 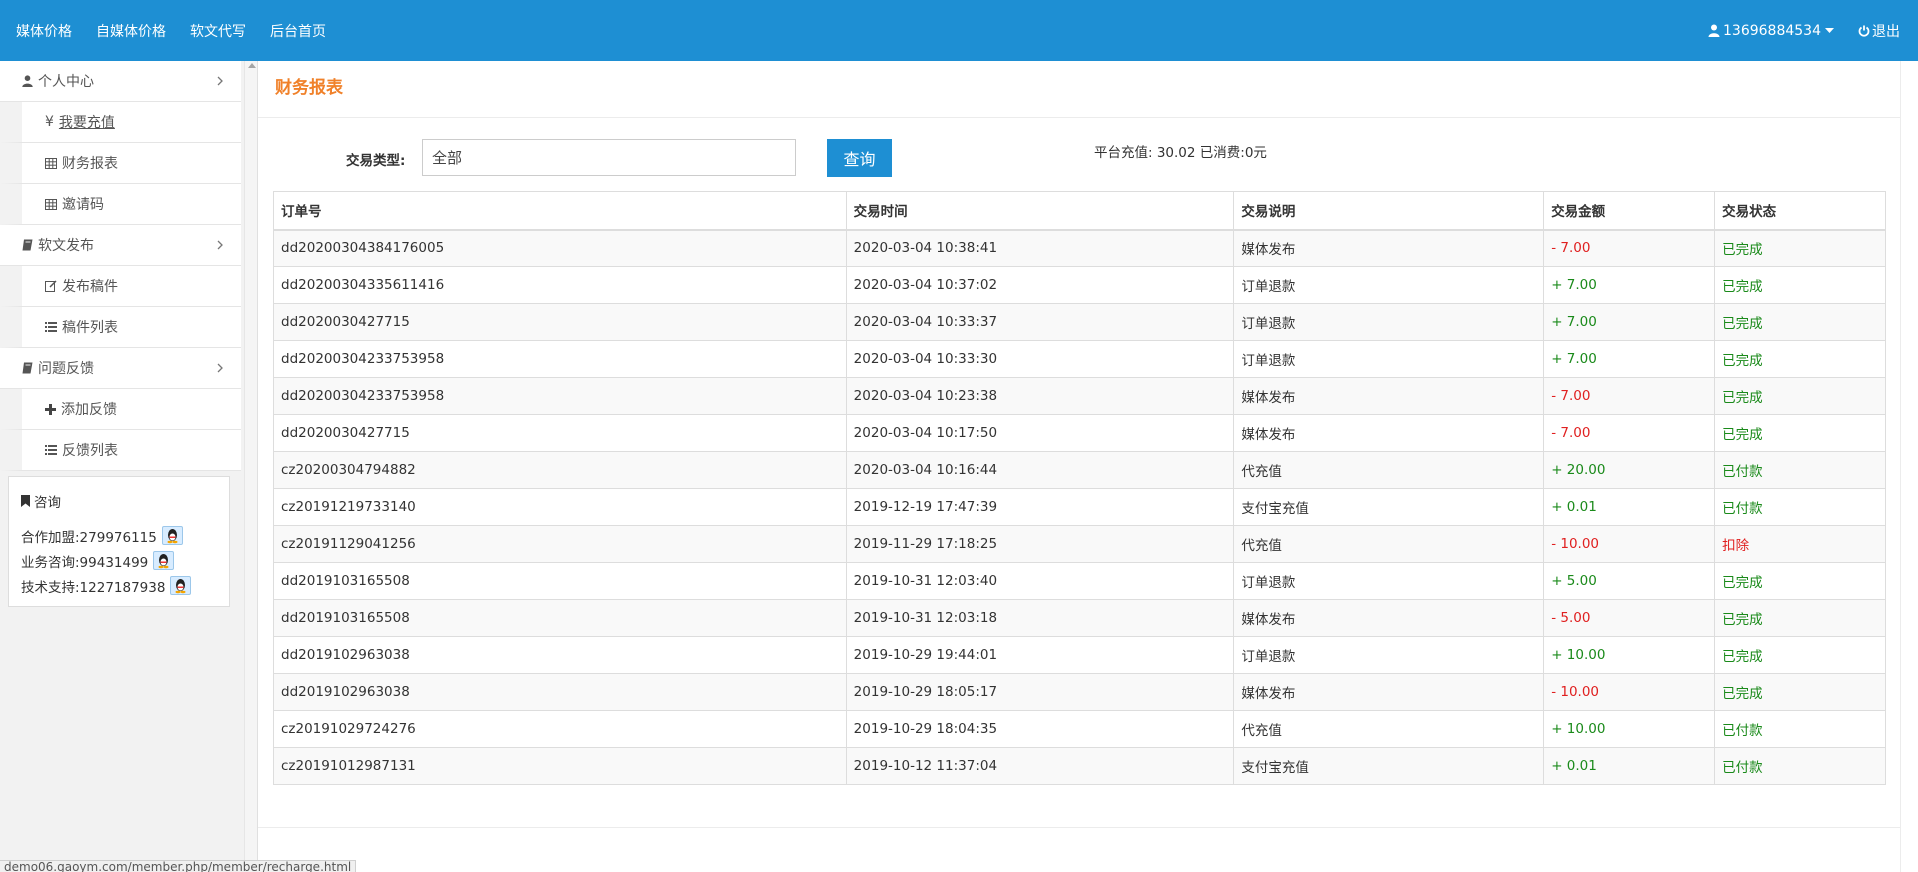 I want to click on cell-time: 2020-03-04 10:23:38, so click(x=1040, y=396).